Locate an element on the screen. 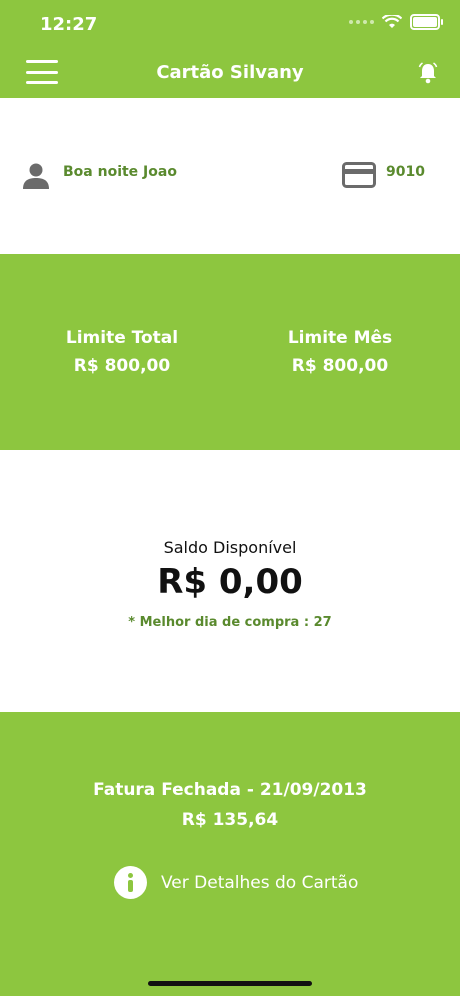 This screenshot has height=996, width=460. limit-month-value: R$ 800,00 is located at coordinates (340, 366).